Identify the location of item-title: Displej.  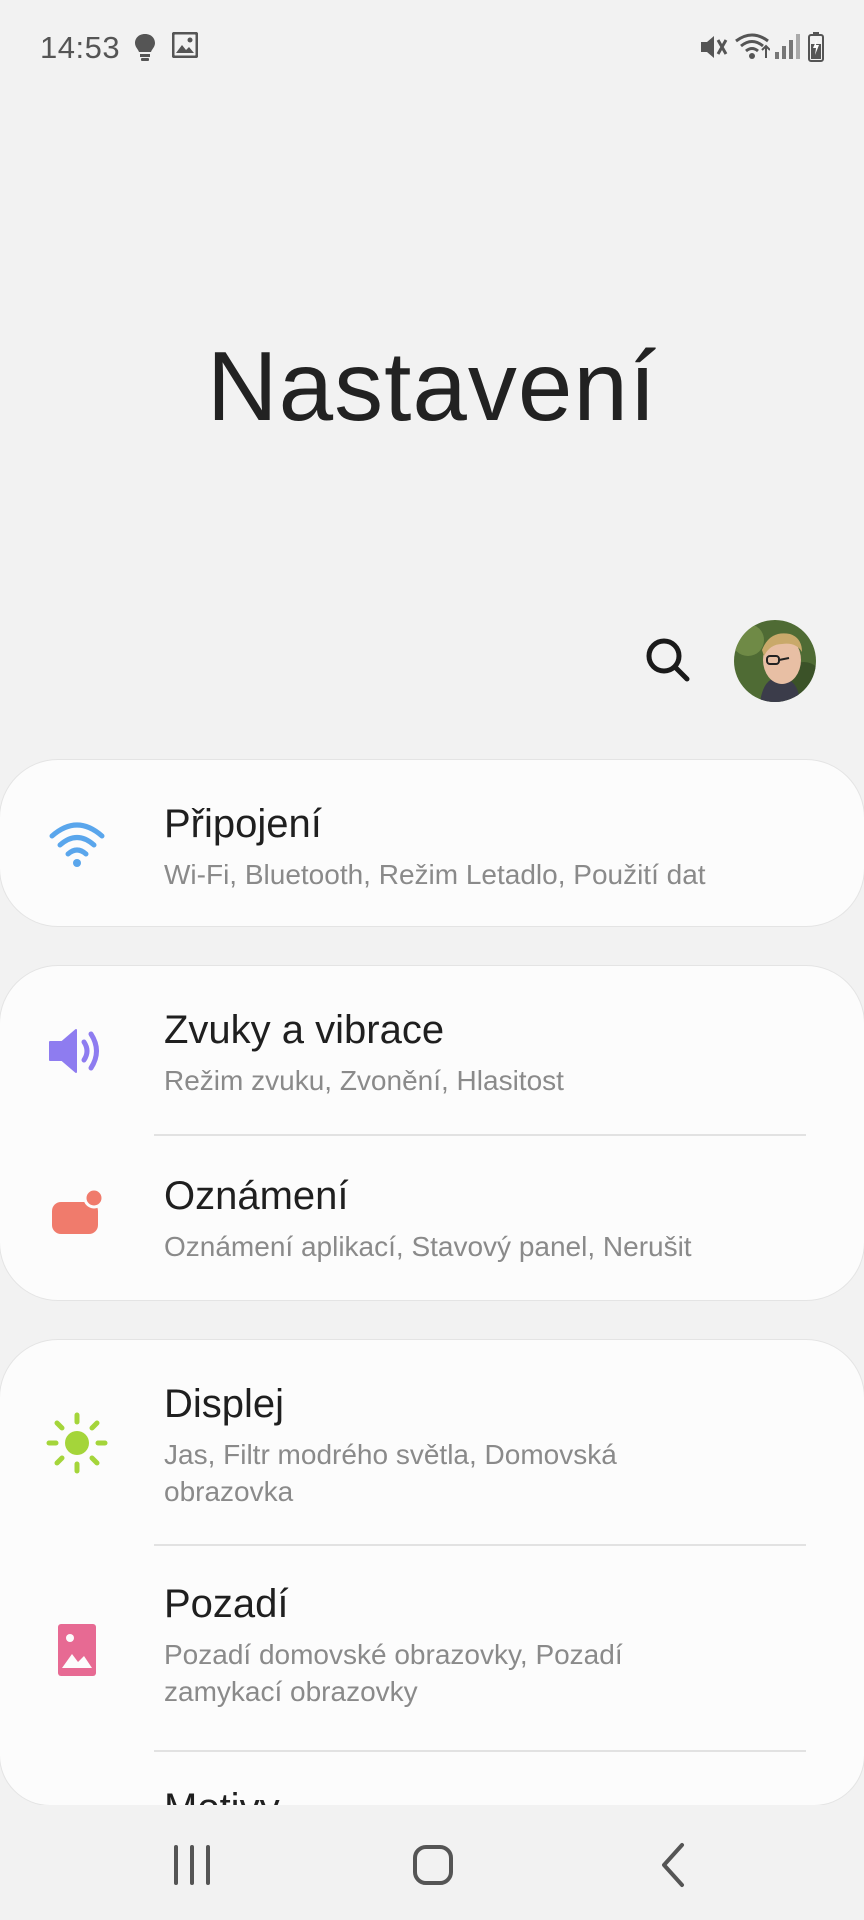
(224, 1404).